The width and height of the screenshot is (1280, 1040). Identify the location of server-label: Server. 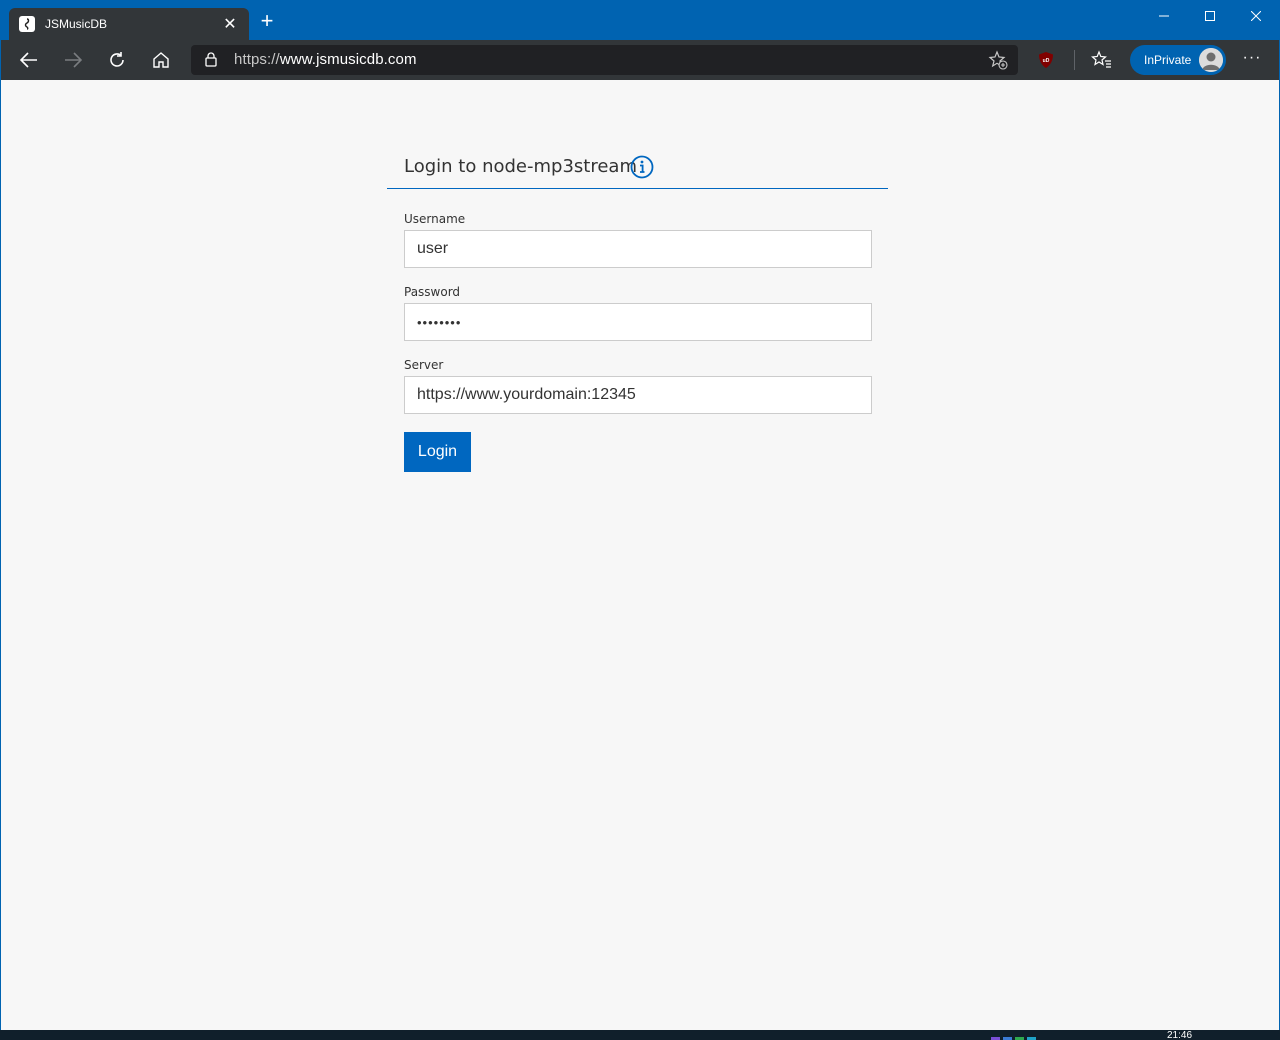
(424, 365).